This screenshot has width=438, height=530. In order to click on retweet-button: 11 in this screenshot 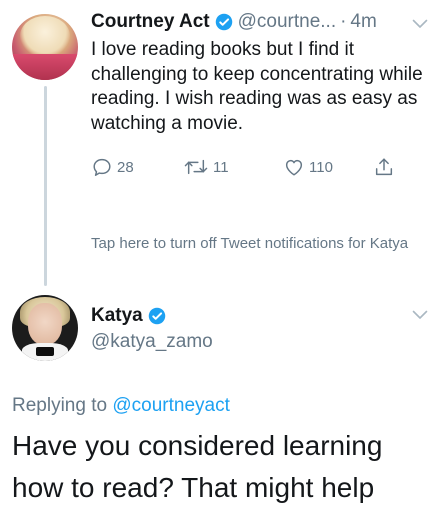, I will do `click(206, 167)`.